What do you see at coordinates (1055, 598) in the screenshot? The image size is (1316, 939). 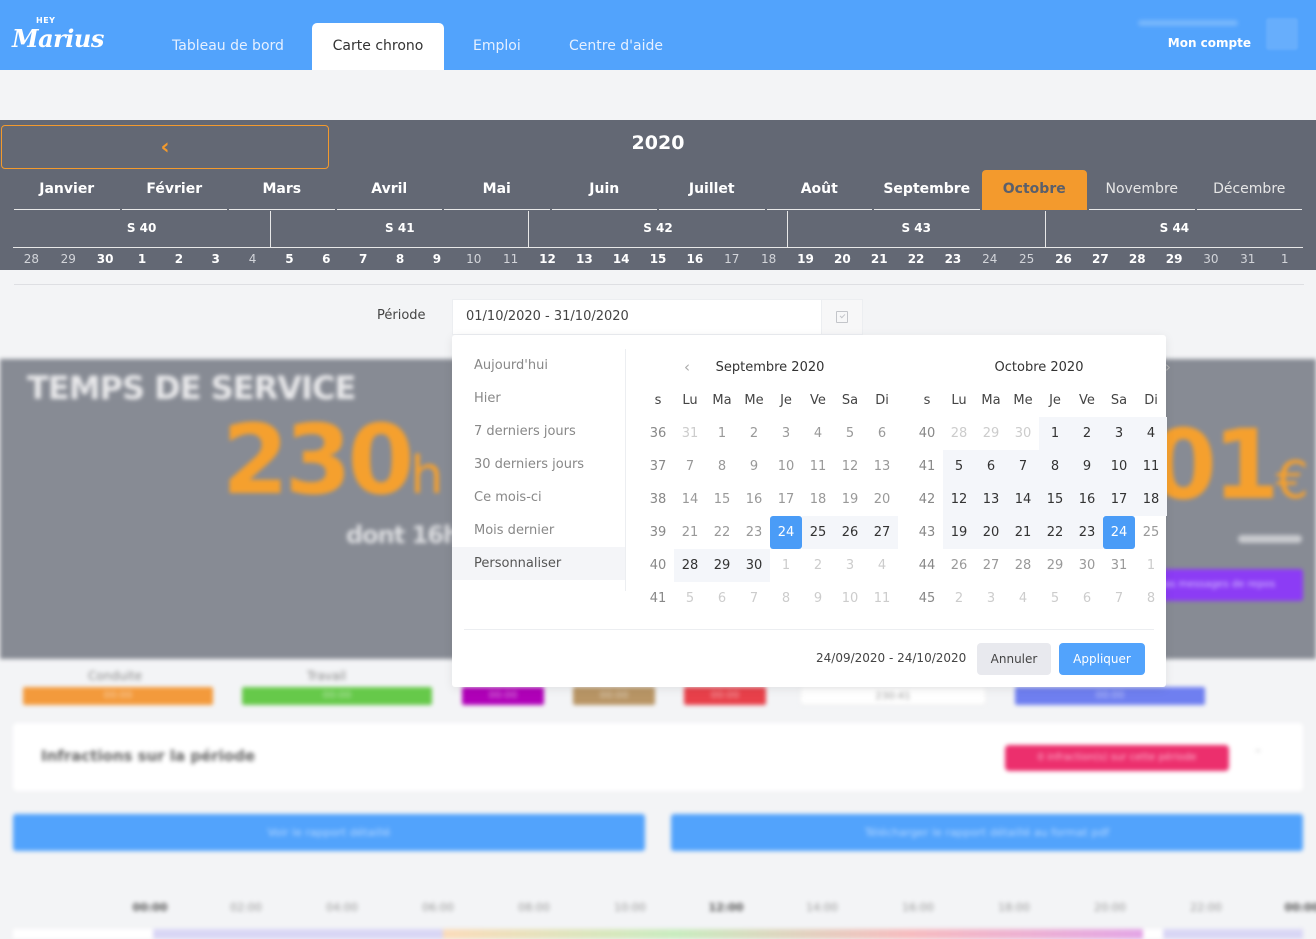 I see `calendar-day: 5` at bounding box center [1055, 598].